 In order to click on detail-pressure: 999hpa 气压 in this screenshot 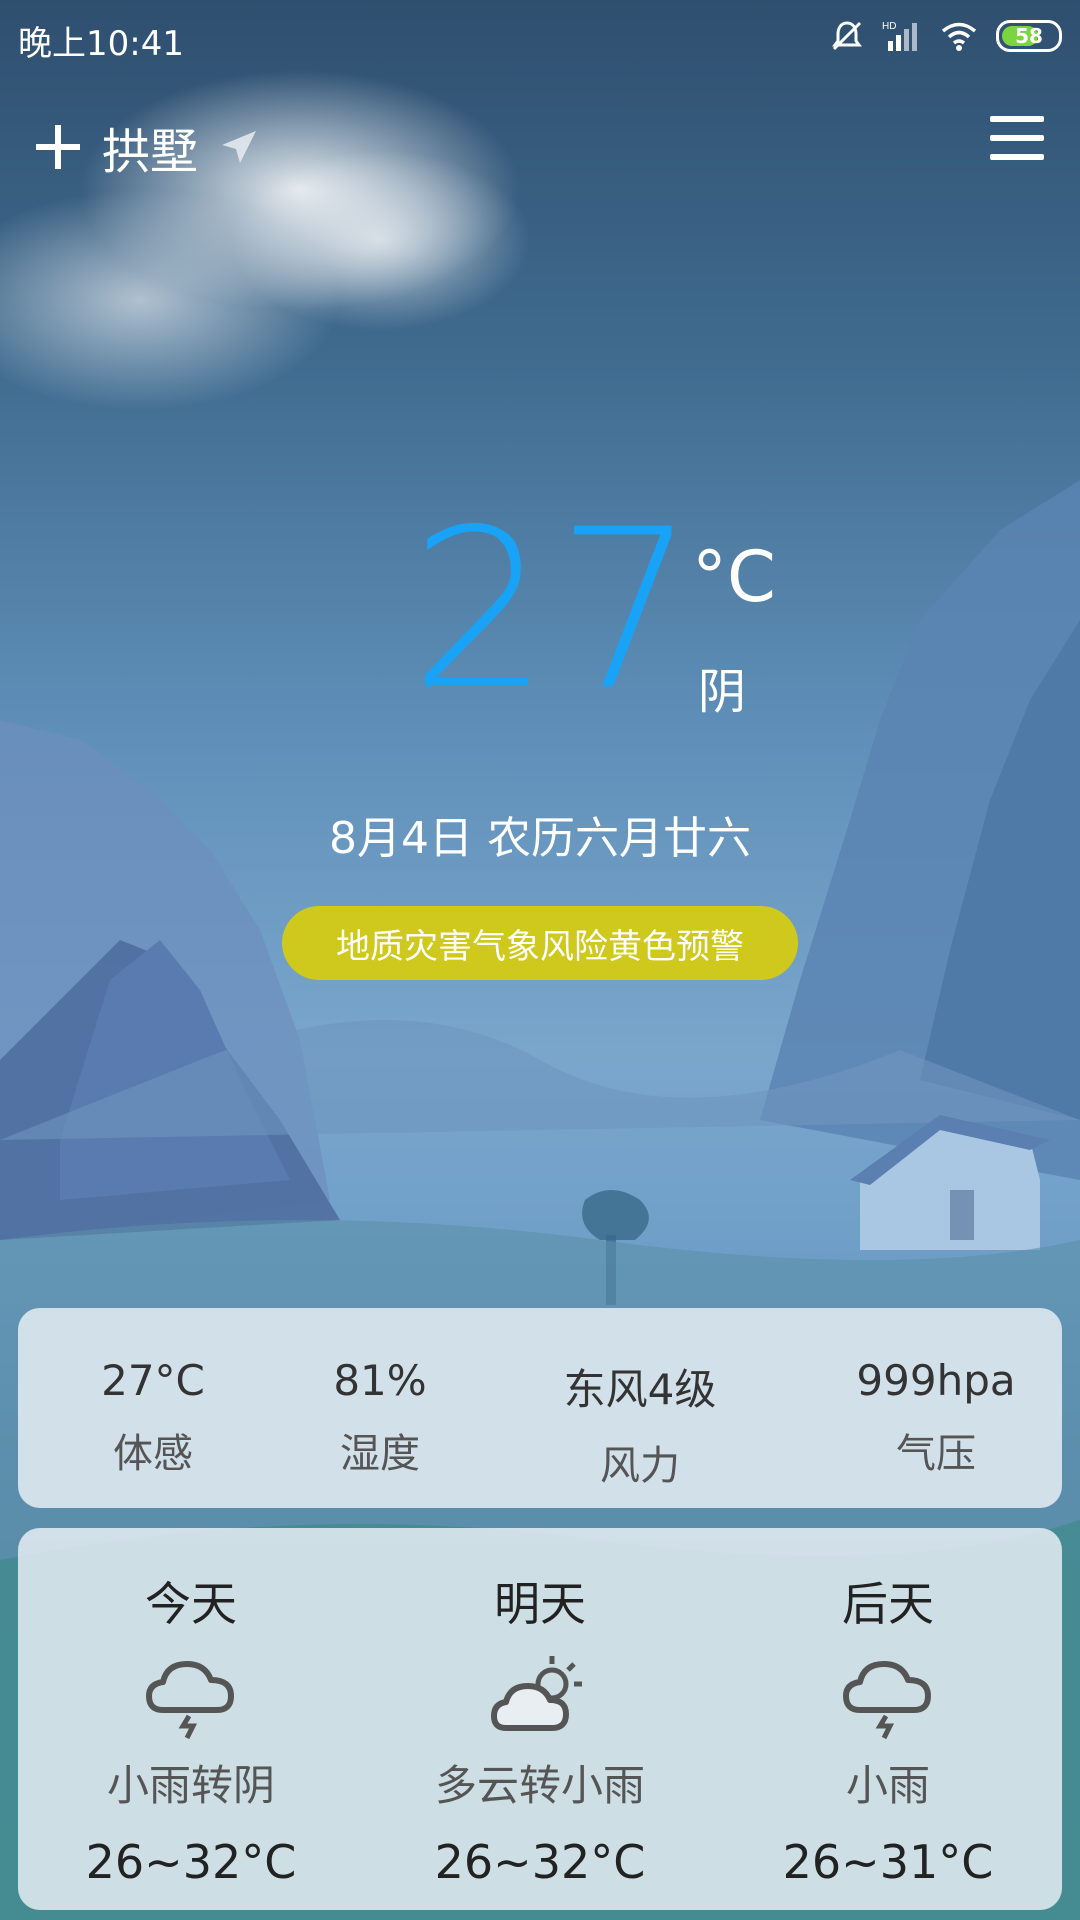, I will do `click(936, 1393)`.